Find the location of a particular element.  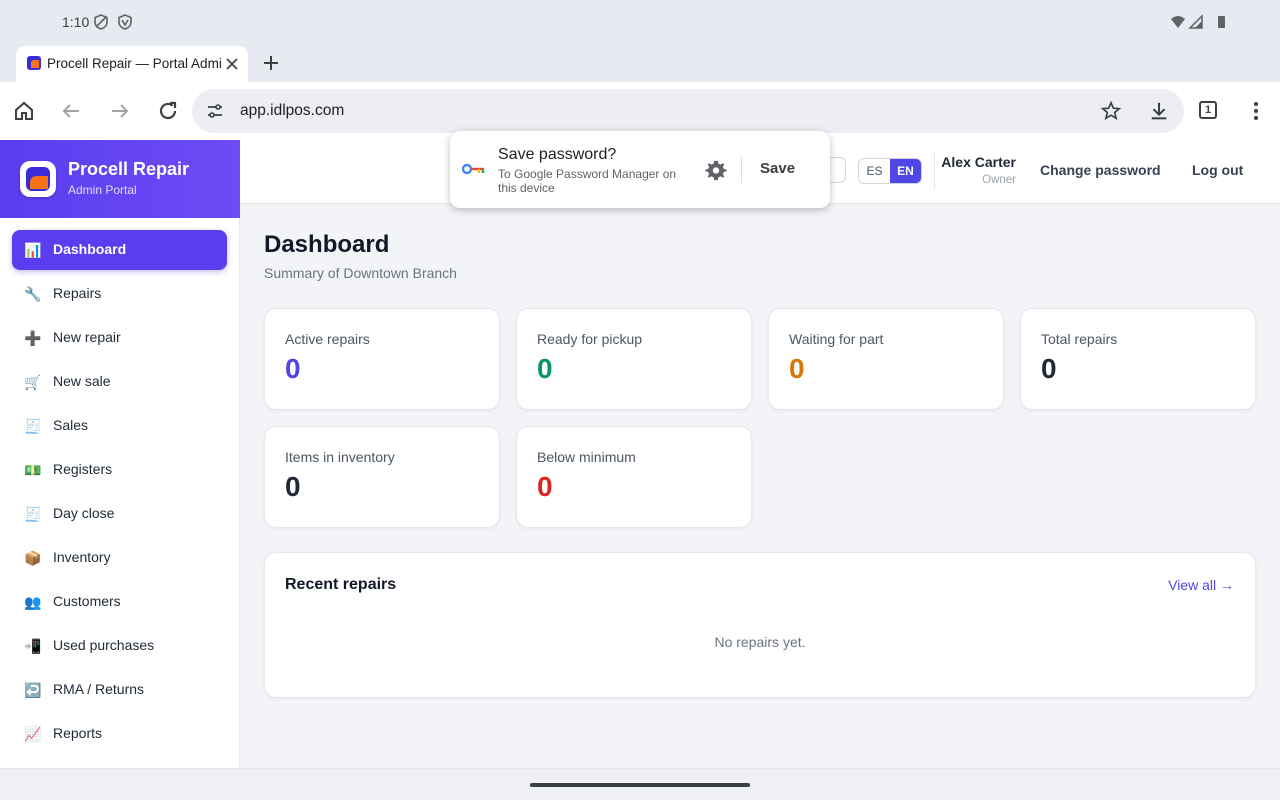

sidebar-item-reports: 📈 Reports is located at coordinates (119, 734).